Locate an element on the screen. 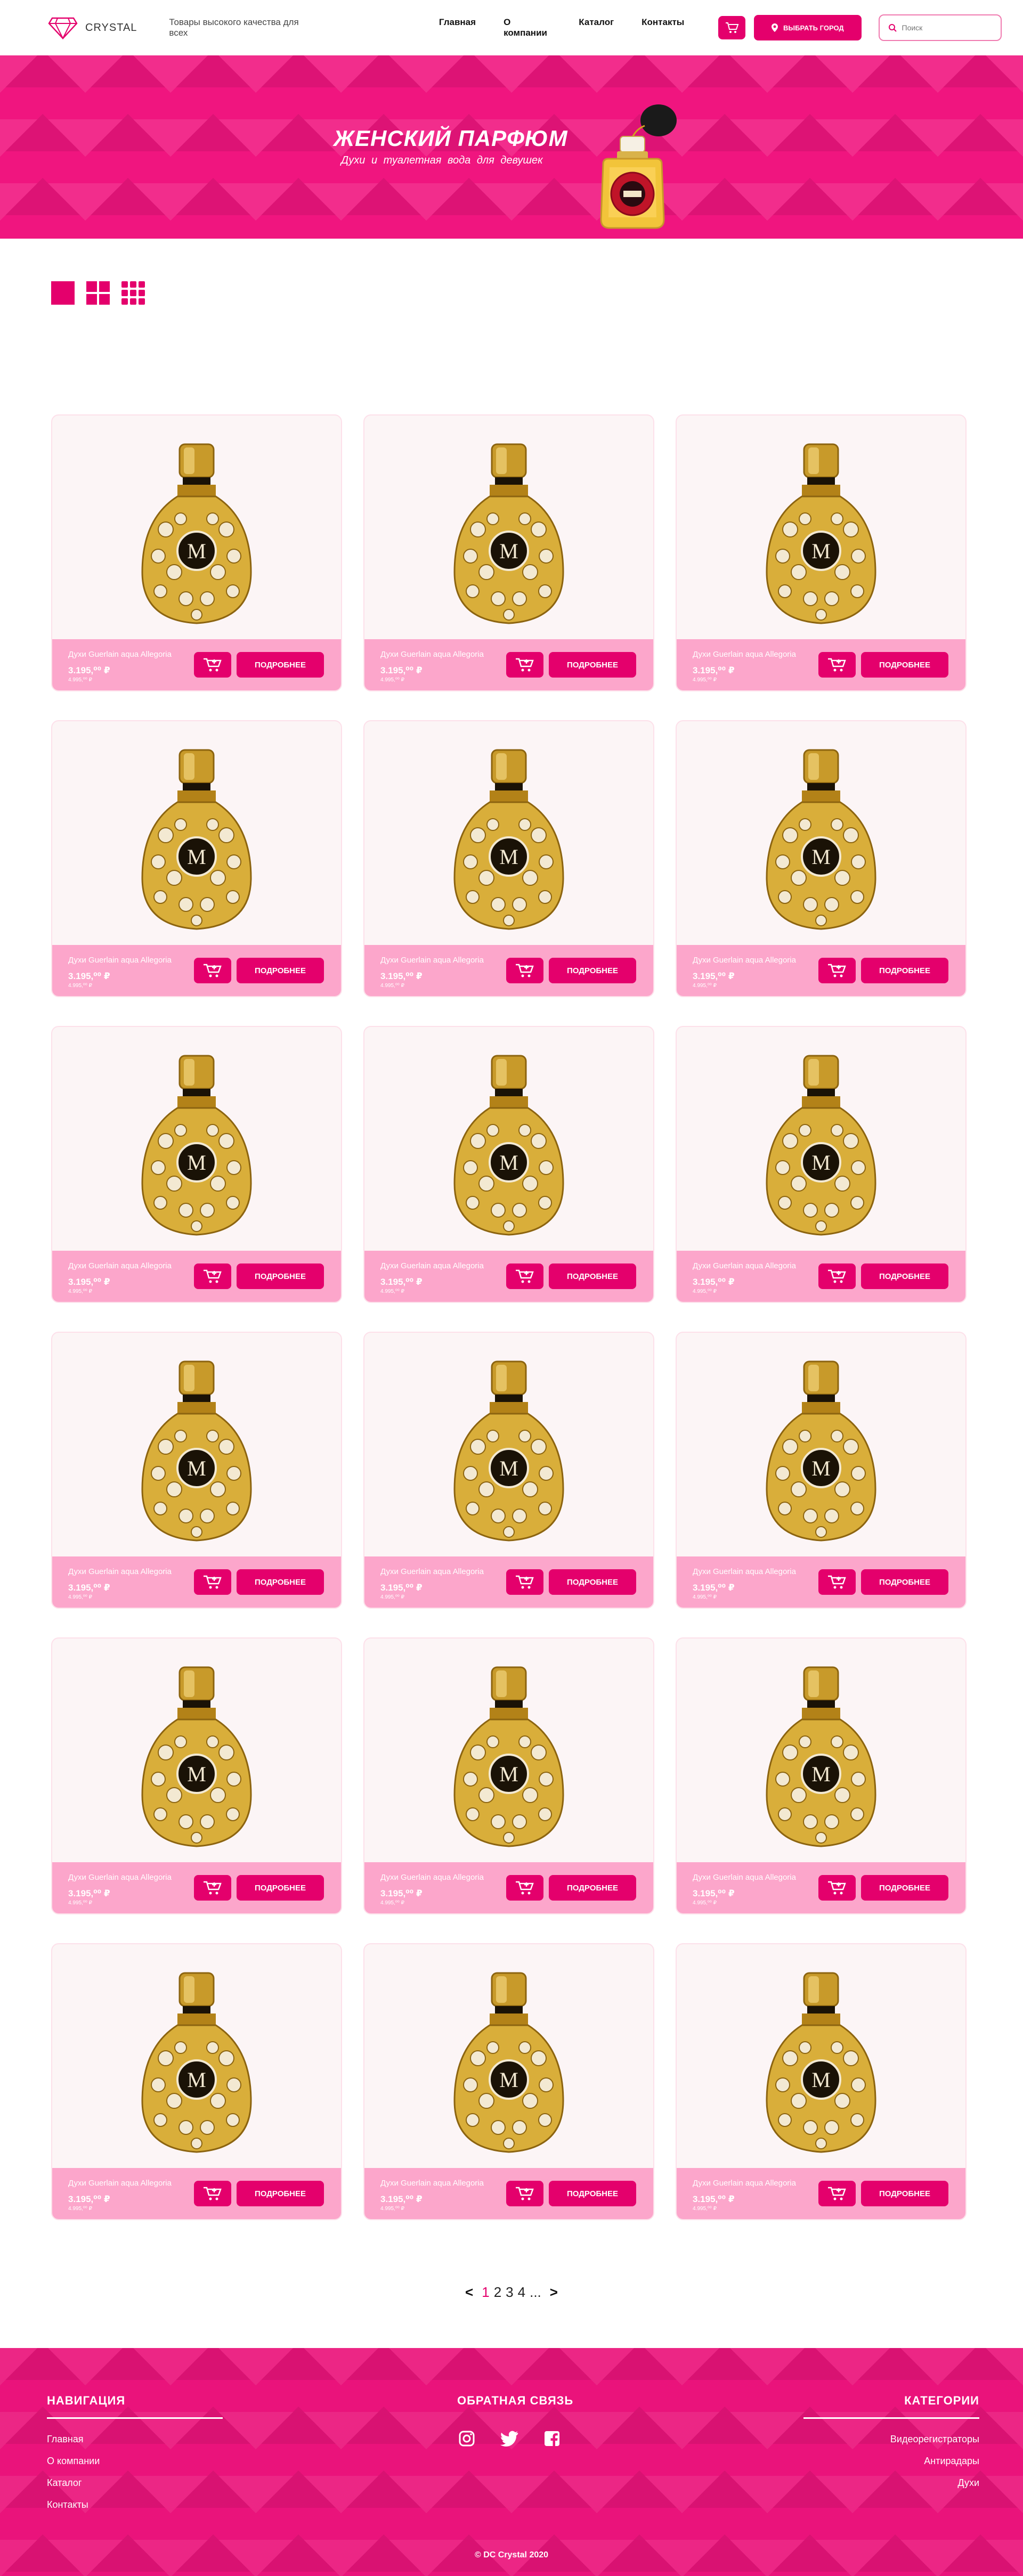 This screenshot has height=2576, width=1023. add-to-cart-icon is located at coordinates (837, 2193).